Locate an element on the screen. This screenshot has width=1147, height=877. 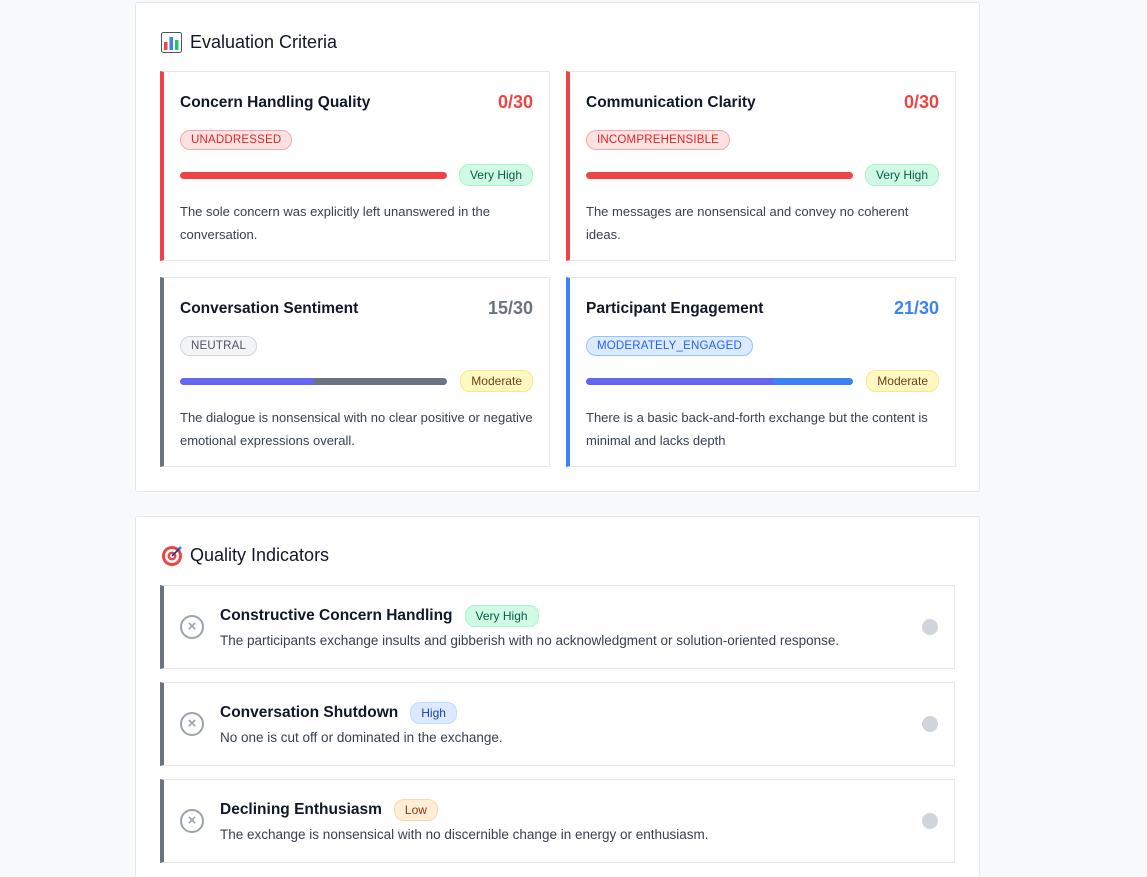
severity-badge: Low is located at coordinates (415, 810).